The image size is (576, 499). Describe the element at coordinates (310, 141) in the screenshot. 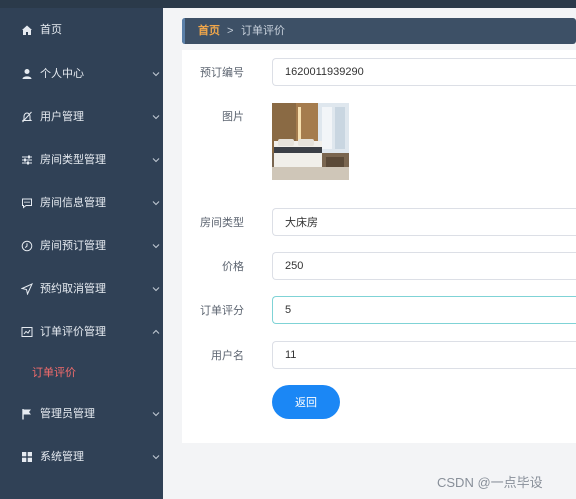

I see `room-photo` at that location.